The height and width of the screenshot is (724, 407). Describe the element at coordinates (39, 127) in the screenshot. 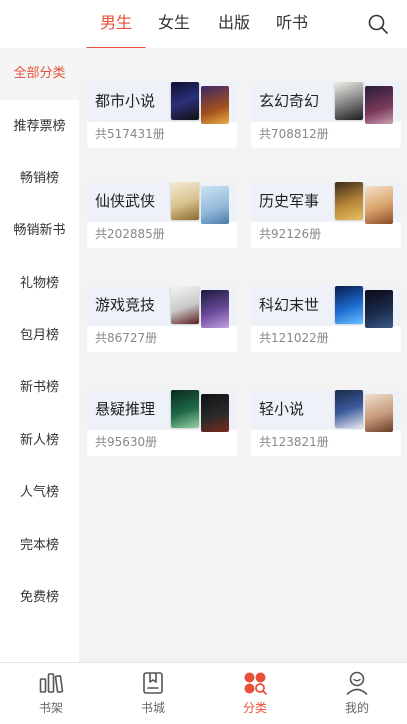

I see `sidebar-item-recommend-votes: 推荐票榜` at that location.